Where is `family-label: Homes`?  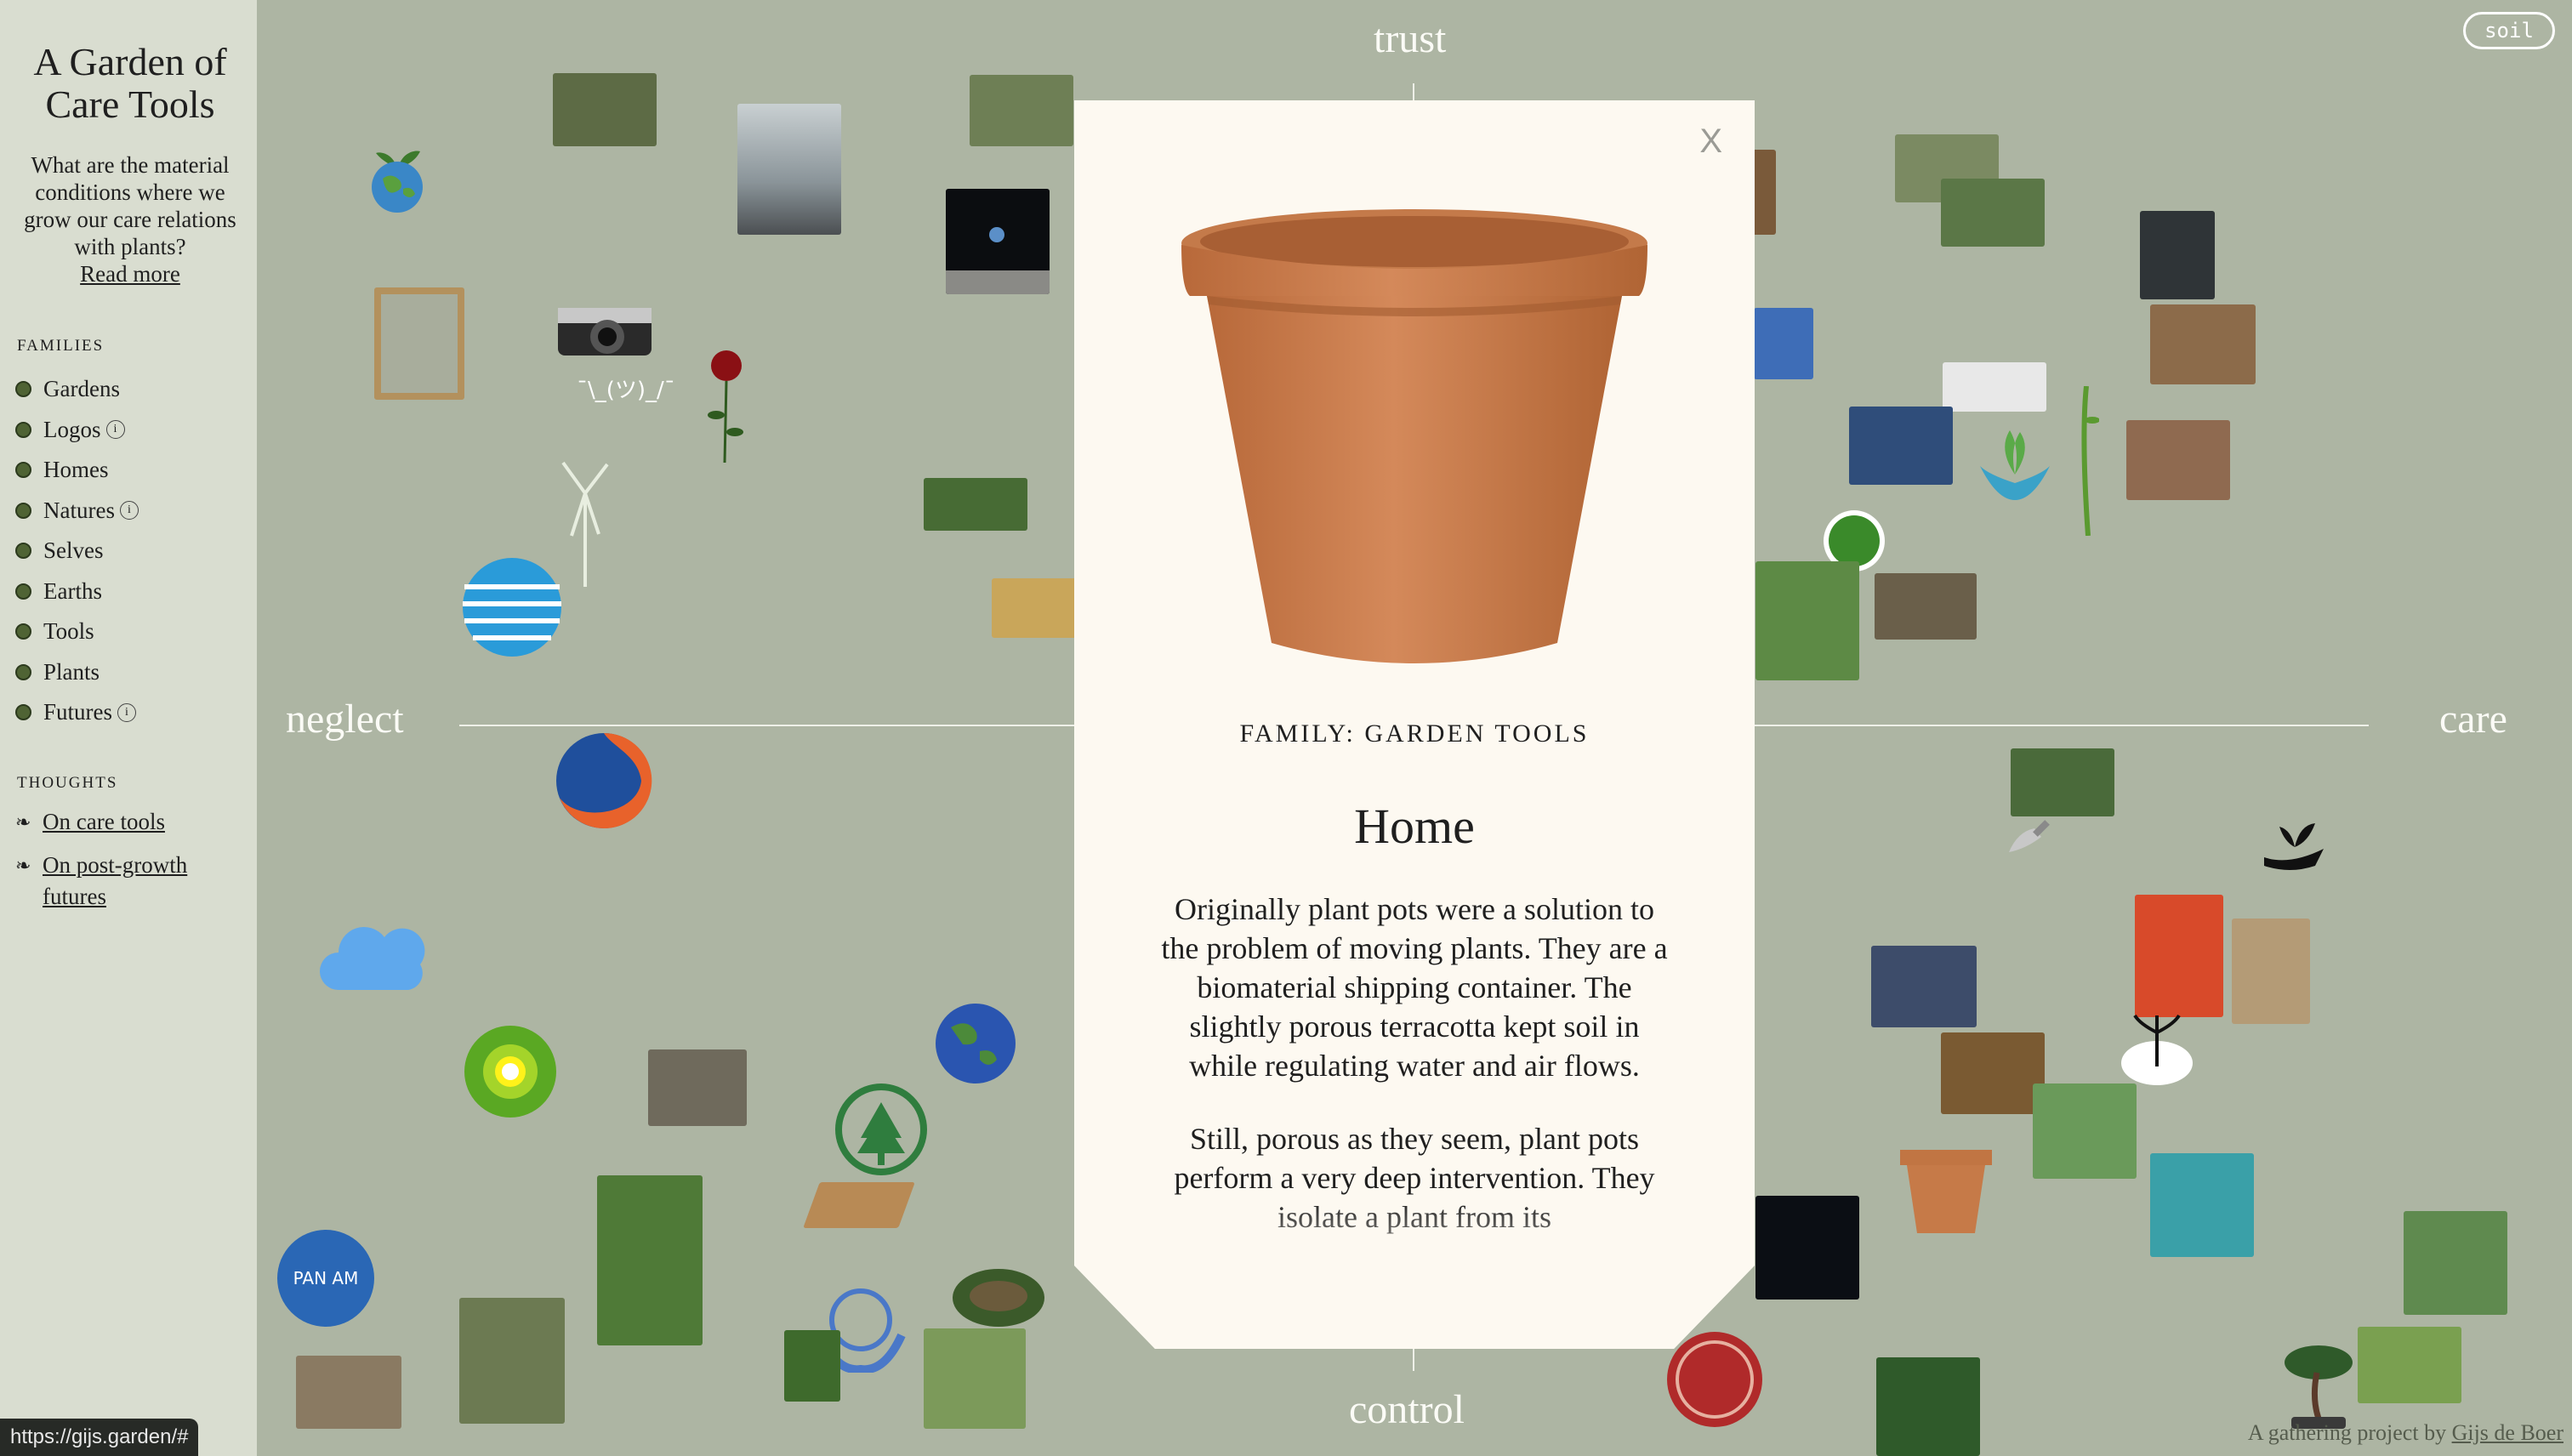 family-label: Homes is located at coordinates (76, 470).